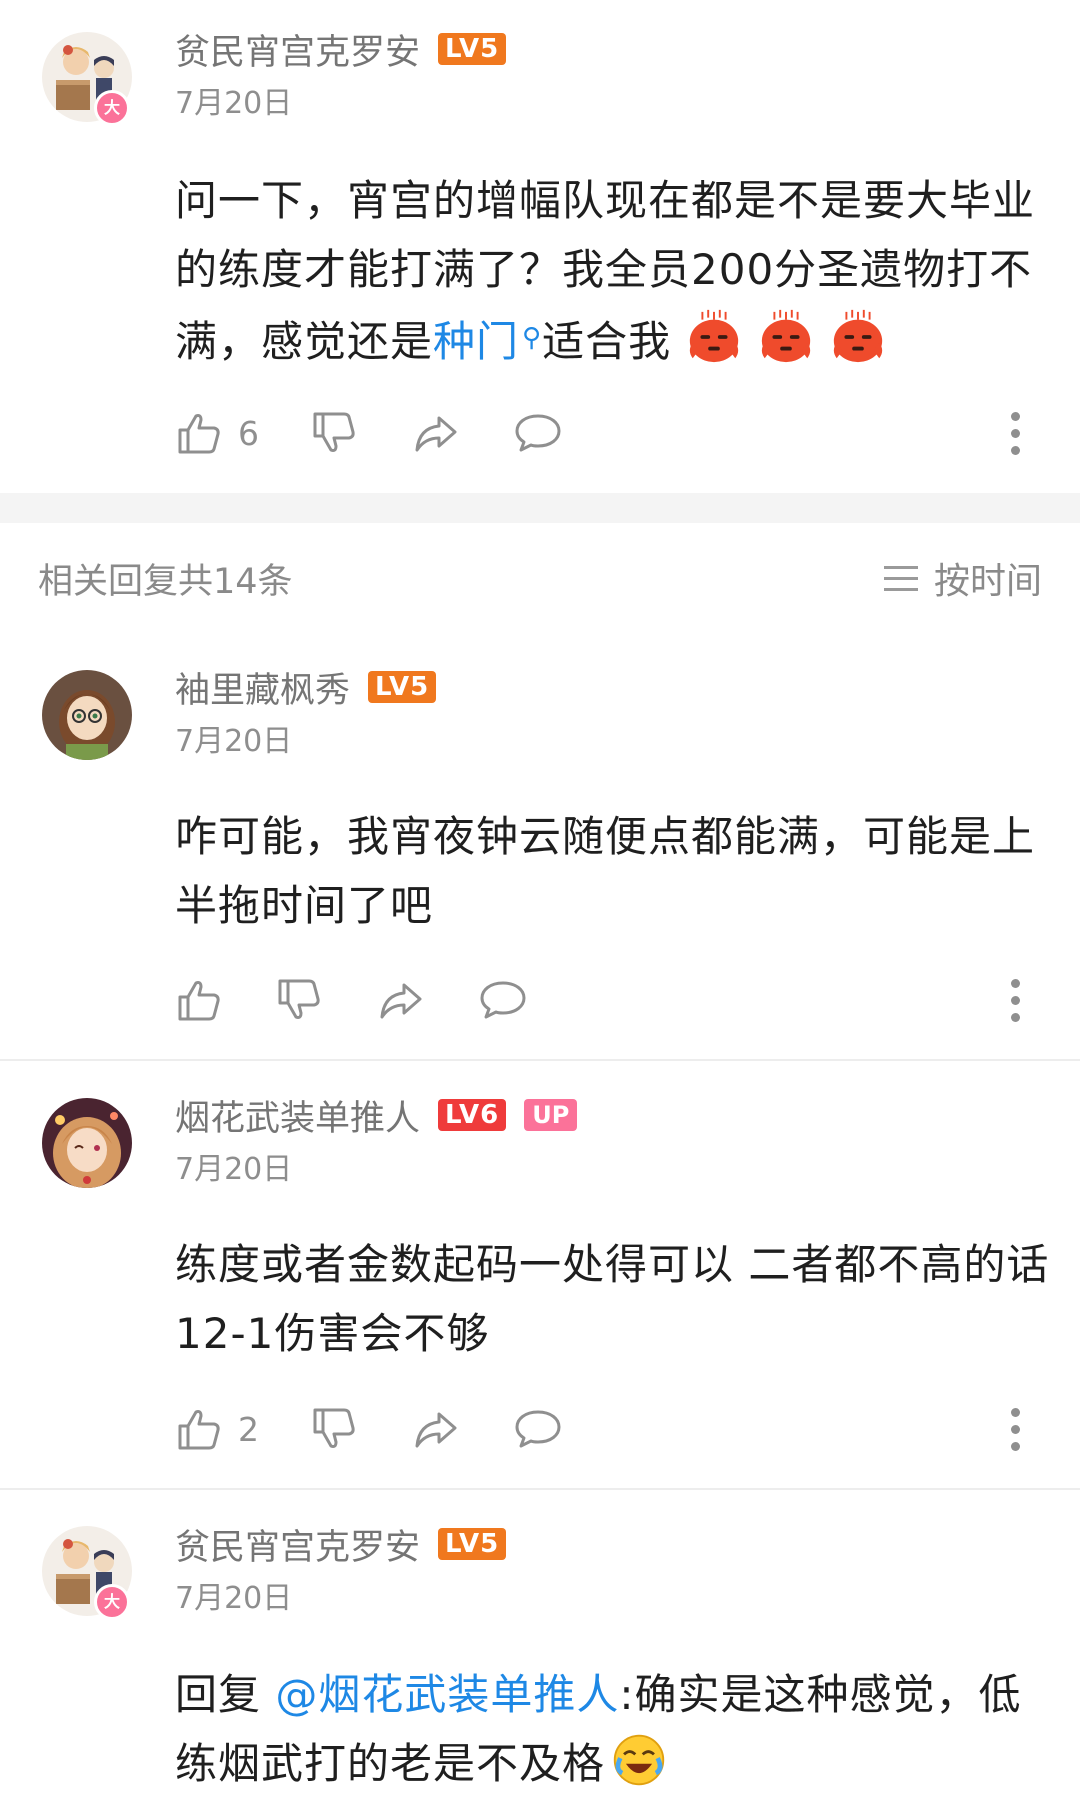 Image resolution: width=1080 pixels, height=1813 pixels. Describe the element at coordinates (540, 578) in the screenshot. I see `replies-header: 相关回复共14条 按时间` at that location.